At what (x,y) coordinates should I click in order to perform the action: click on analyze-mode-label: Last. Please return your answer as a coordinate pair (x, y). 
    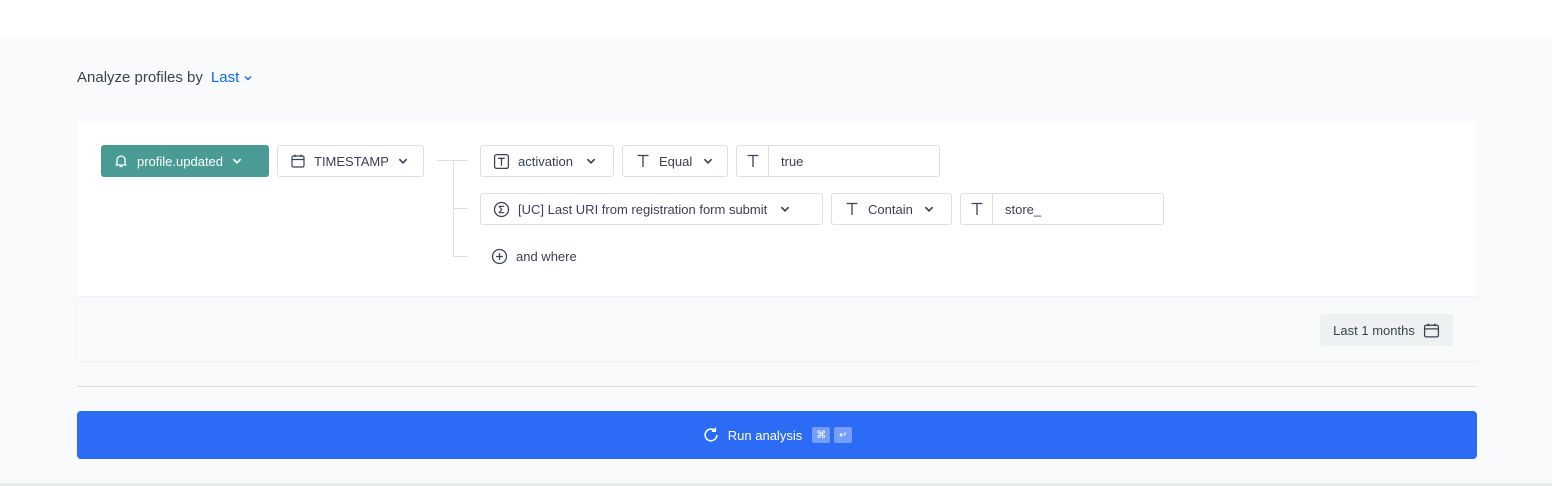
    Looking at the image, I should click on (225, 77).